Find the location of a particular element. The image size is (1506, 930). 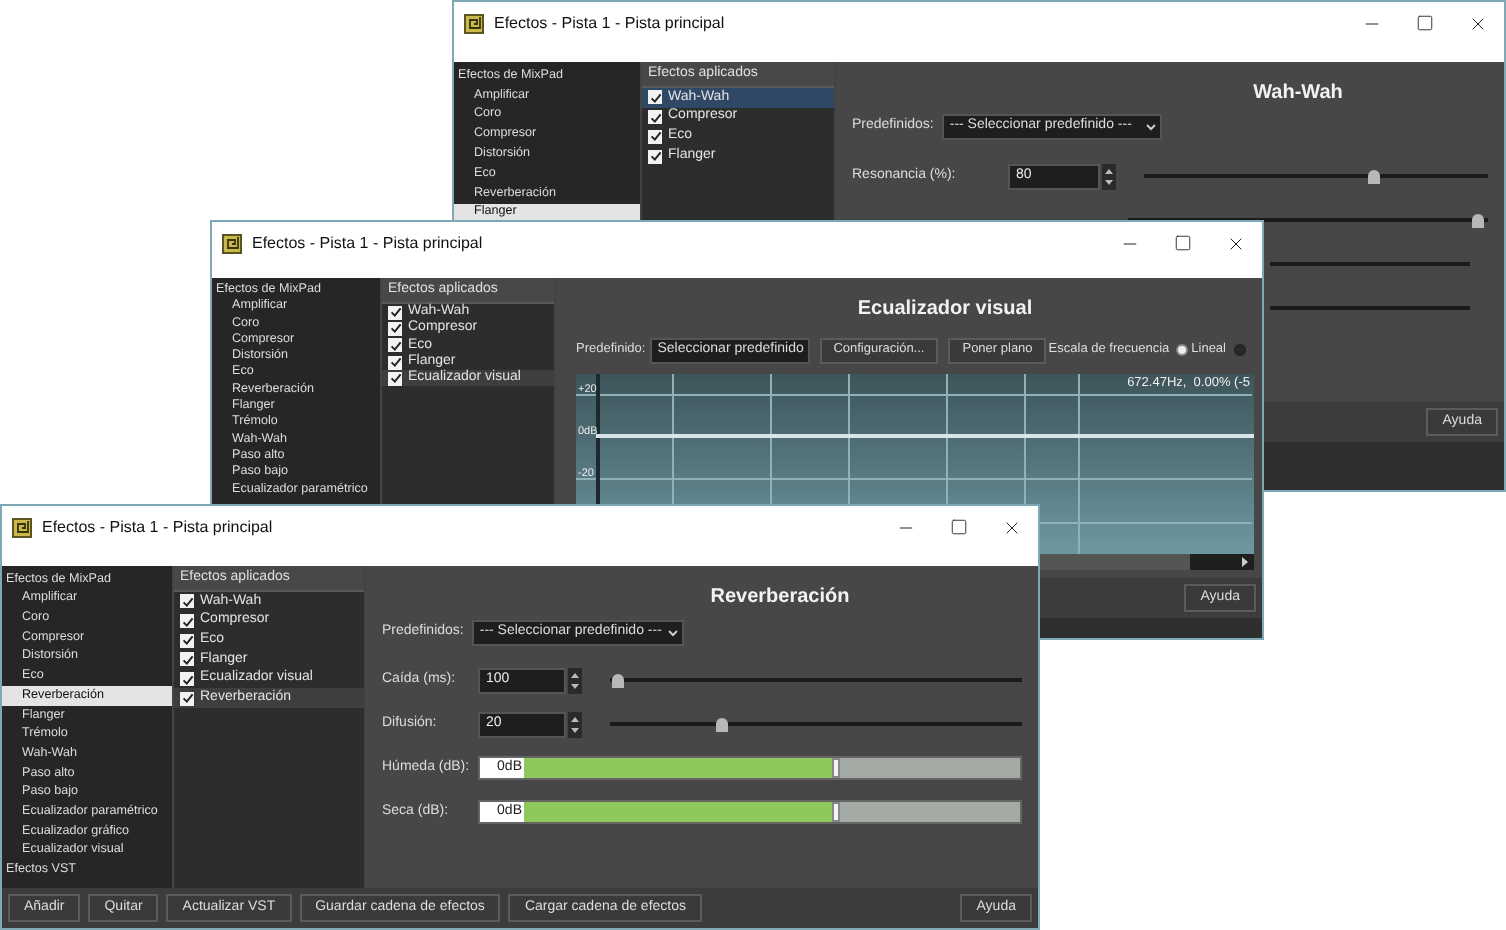

horizontal-scrollbar is located at coordinates (1146, 562).